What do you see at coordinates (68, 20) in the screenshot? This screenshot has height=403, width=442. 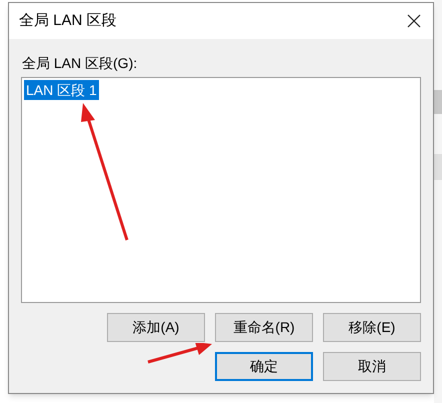 I see `window-title: 全局 LAN 区段` at bounding box center [68, 20].